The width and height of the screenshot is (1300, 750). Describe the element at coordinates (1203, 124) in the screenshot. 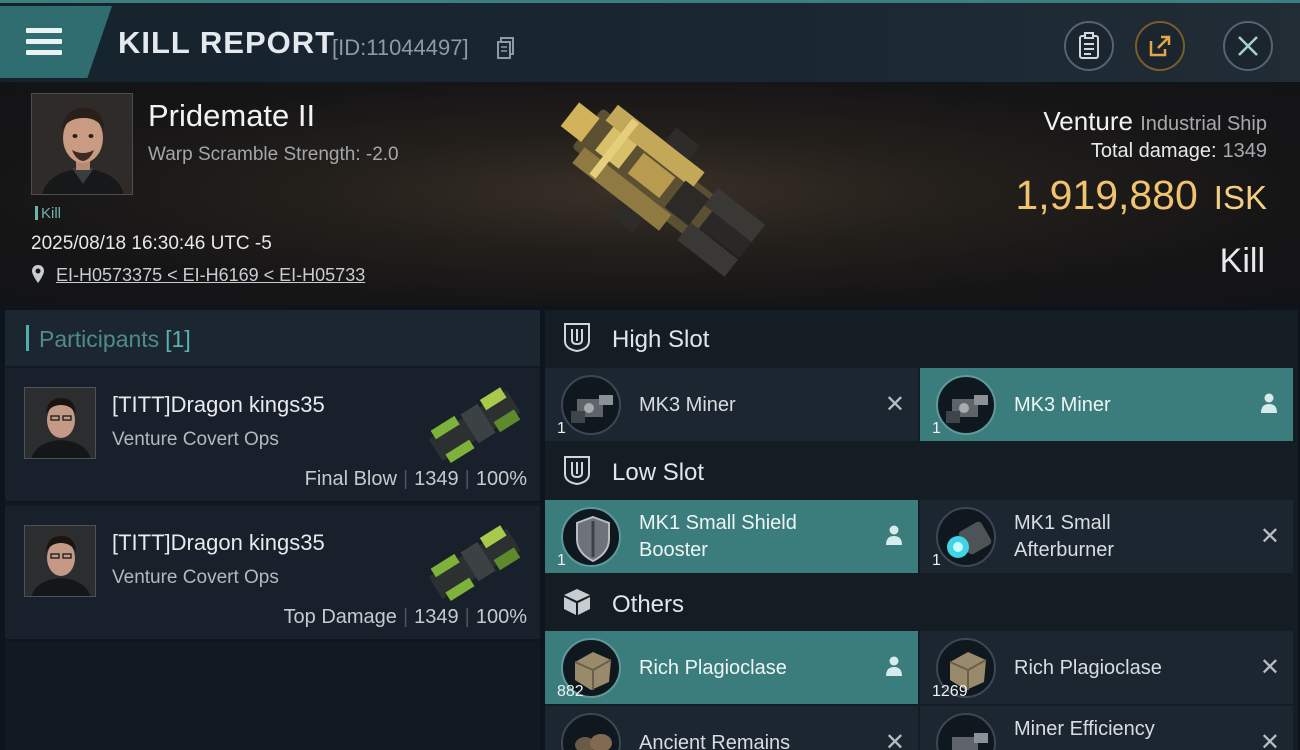

I see `ship-class: Industrial Ship` at that location.